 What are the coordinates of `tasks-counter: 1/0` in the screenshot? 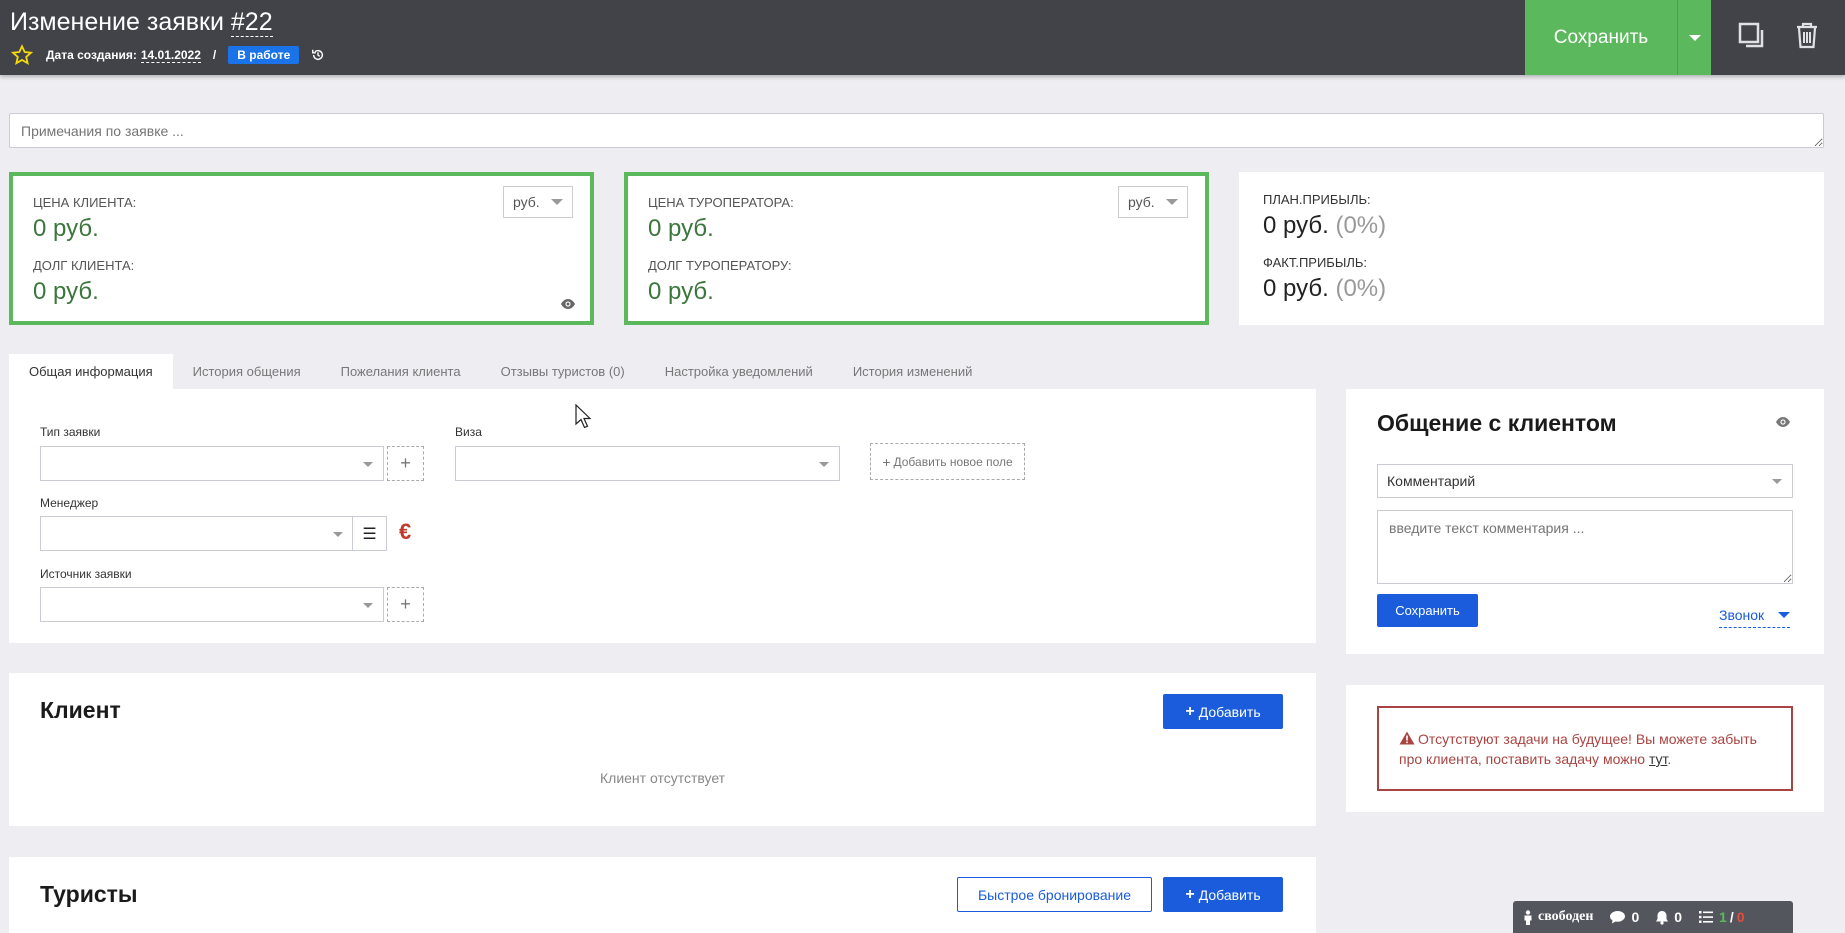 It's located at (1721, 917).